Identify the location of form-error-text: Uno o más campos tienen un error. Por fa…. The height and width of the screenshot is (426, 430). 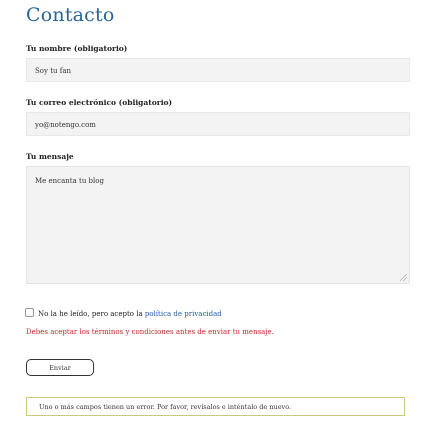
(165, 407).